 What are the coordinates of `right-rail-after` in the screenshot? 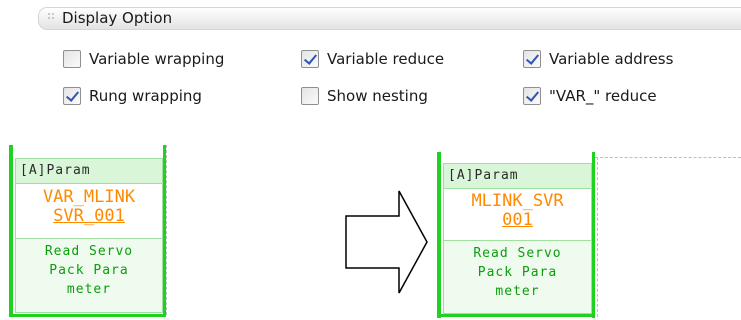 It's located at (593, 235).